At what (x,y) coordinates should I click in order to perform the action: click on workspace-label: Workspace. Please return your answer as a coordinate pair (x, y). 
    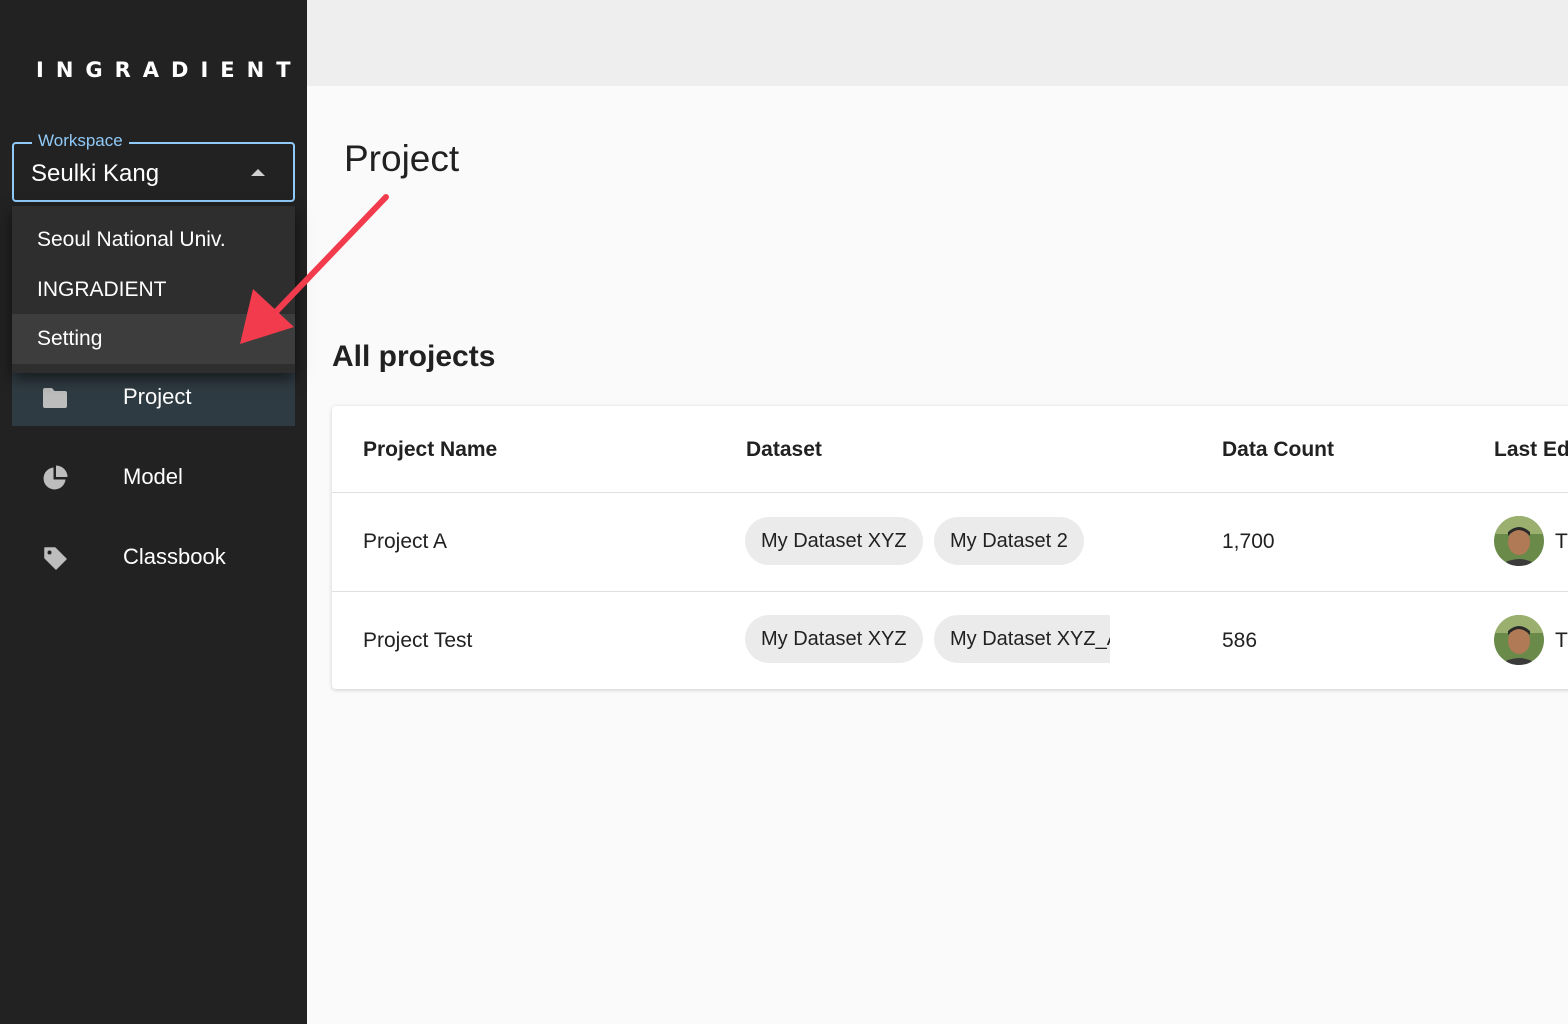
    Looking at the image, I should click on (80, 141).